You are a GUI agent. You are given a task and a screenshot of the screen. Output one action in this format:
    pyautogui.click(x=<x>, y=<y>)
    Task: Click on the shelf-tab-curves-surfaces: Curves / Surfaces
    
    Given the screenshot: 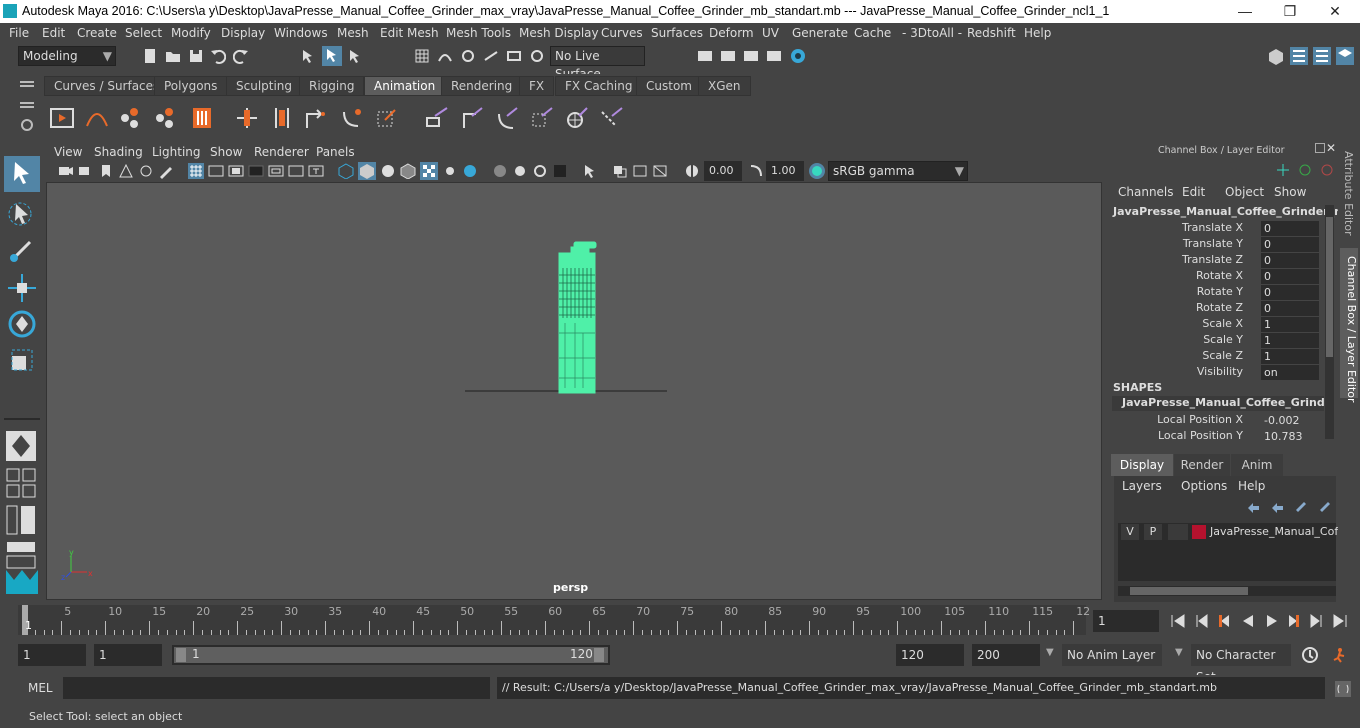 What is the action you would take?
    pyautogui.click(x=107, y=86)
    